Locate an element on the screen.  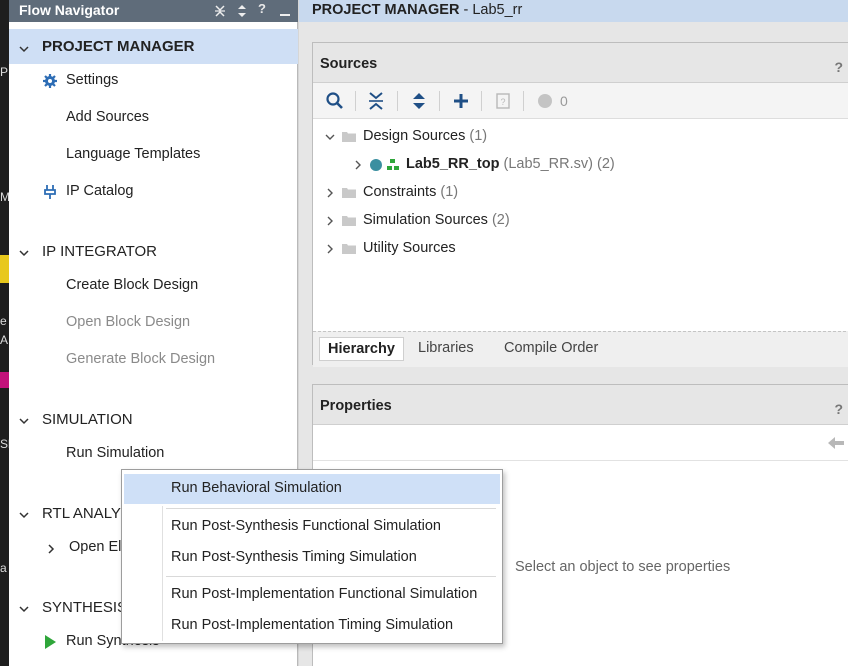
nav-item-run-simulation: Run Simulation is located at coordinates (153, 455).